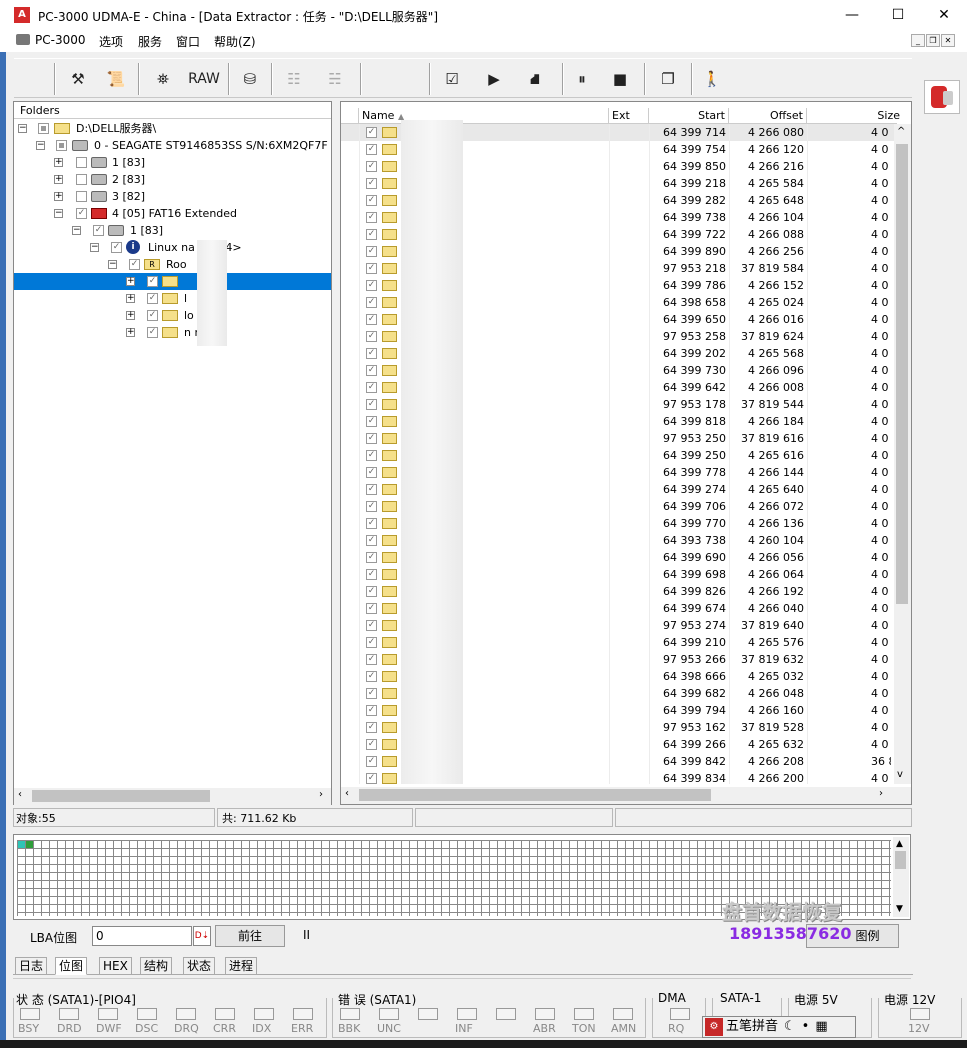 The image size is (967, 1048). What do you see at coordinates (115, 966) in the screenshot?
I see `tab-hex: HEX` at bounding box center [115, 966].